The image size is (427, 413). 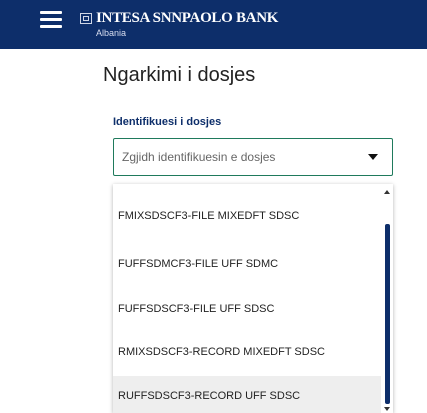 What do you see at coordinates (387, 192) in the screenshot?
I see `scroll-up-arrow-icon` at bounding box center [387, 192].